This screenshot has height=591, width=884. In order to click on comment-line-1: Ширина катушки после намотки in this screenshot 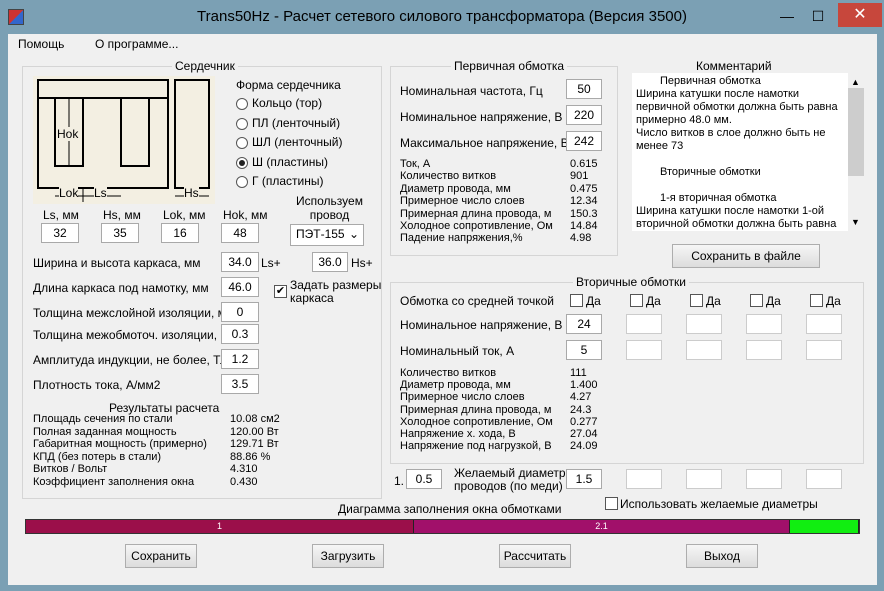, I will do `click(717, 94)`.